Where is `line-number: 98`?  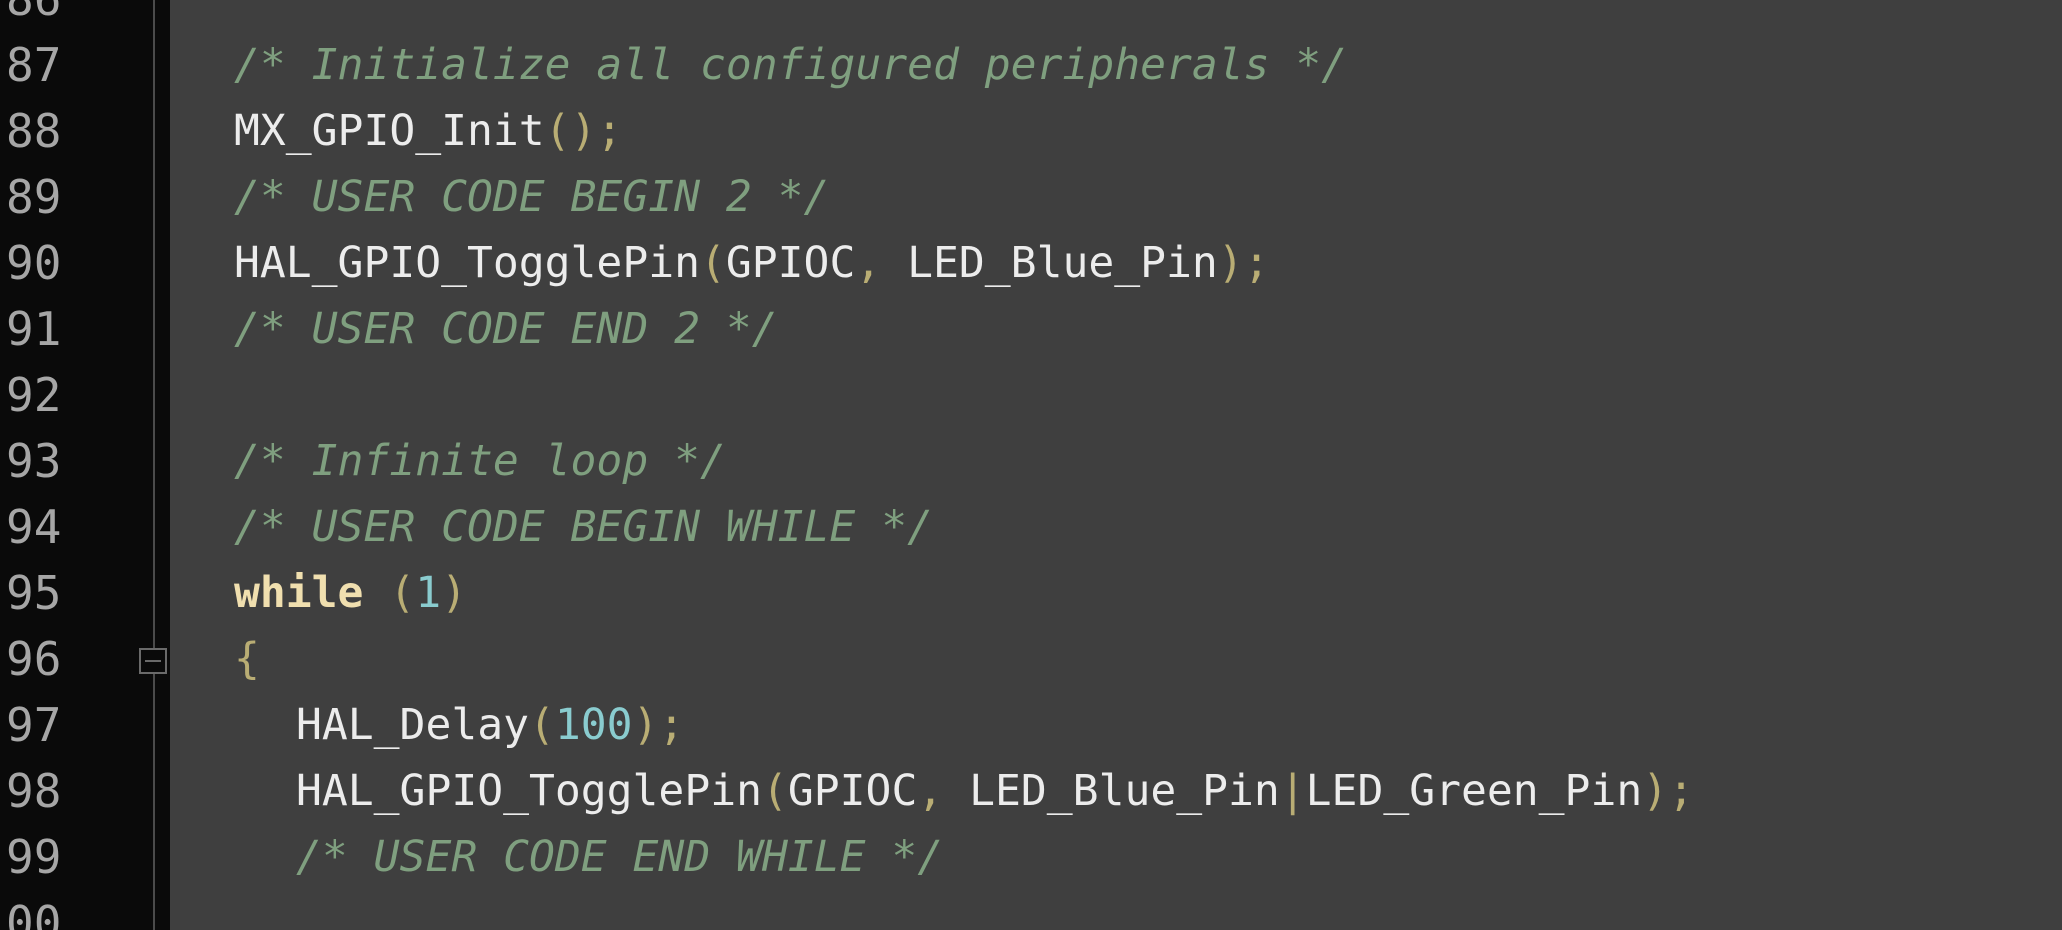 line-number: 98 is located at coordinates (34, 791).